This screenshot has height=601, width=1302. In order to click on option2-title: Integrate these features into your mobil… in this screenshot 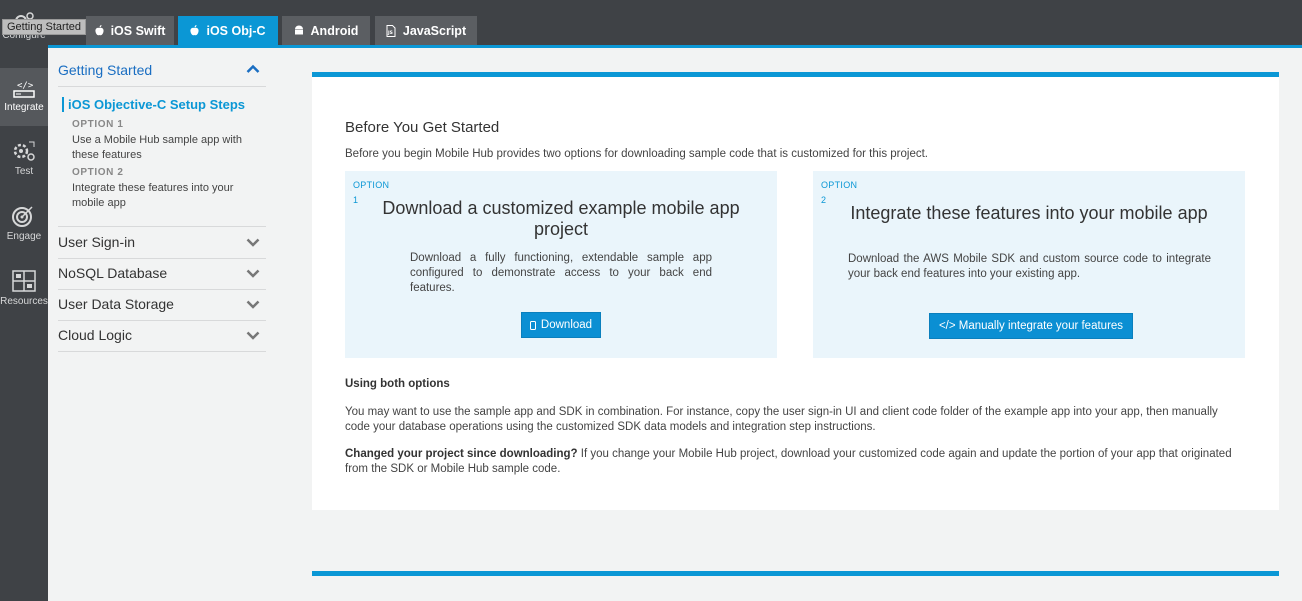, I will do `click(1029, 213)`.